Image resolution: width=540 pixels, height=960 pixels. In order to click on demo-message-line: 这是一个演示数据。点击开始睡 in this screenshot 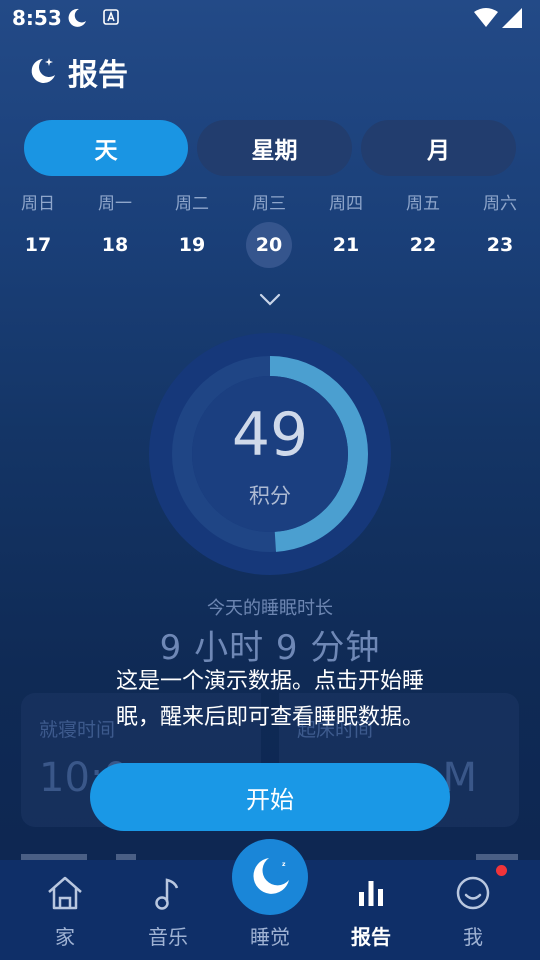, I will do `click(269, 681)`.